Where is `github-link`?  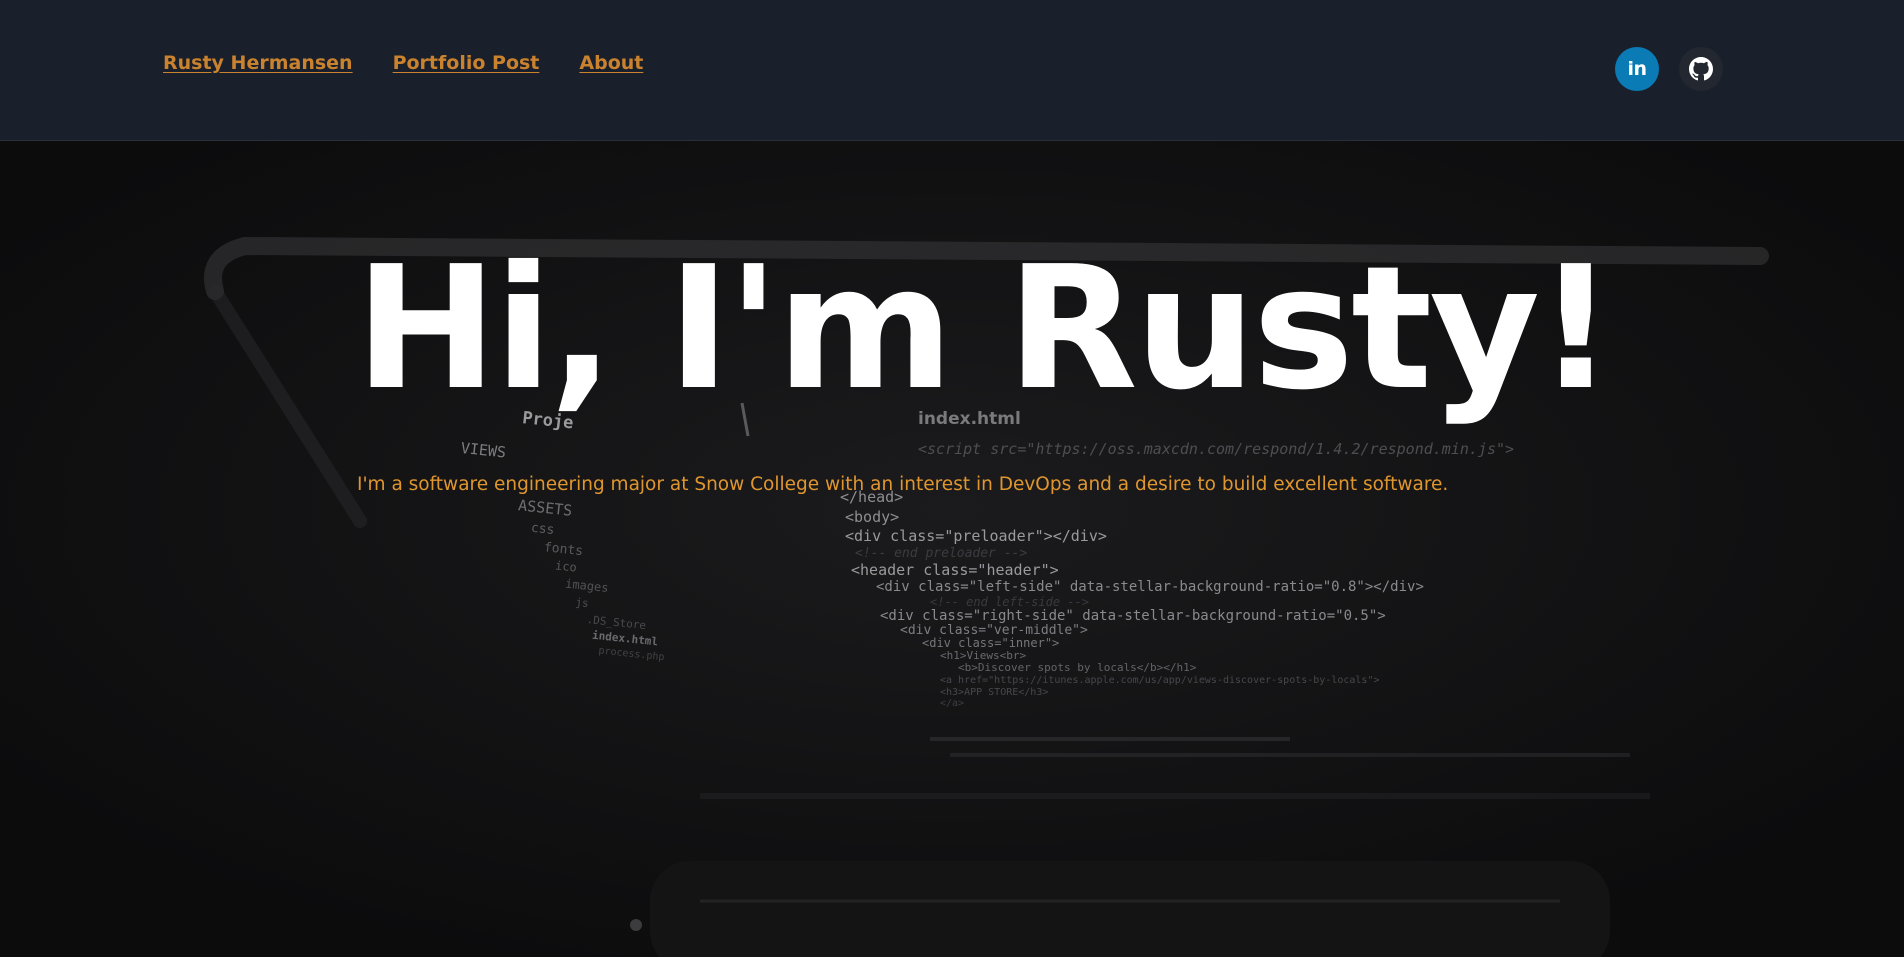 github-link is located at coordinates (1701, 69).